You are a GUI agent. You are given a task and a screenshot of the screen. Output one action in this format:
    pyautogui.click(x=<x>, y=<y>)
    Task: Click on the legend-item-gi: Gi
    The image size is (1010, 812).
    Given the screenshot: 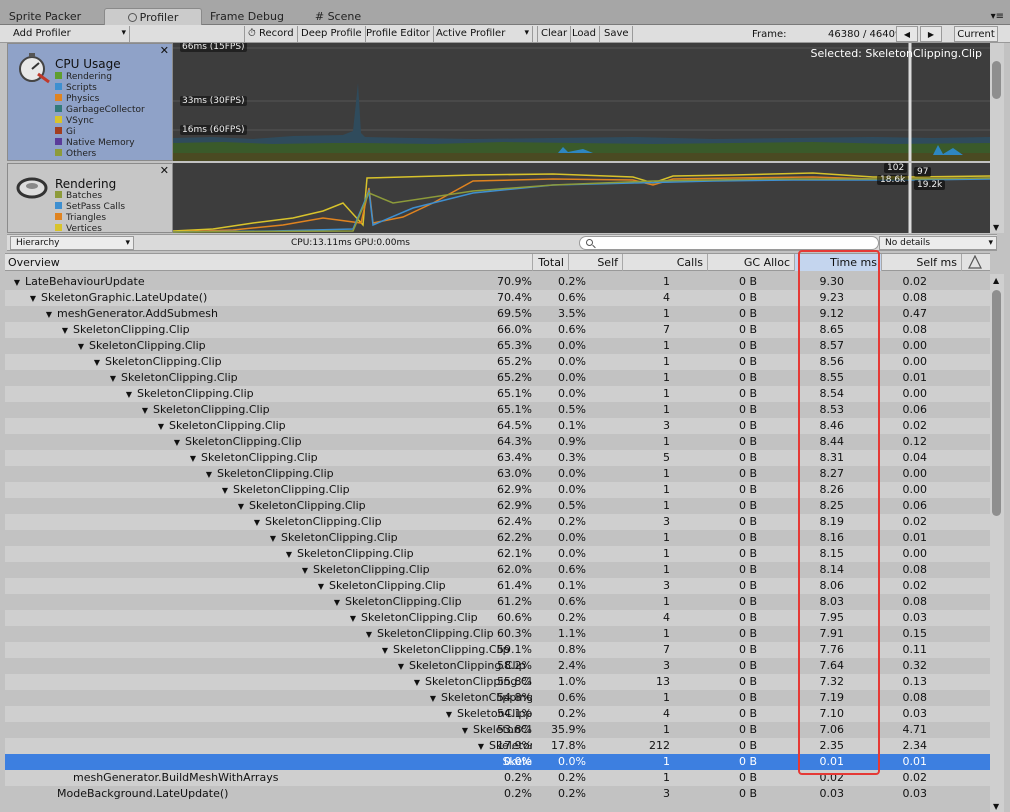 What is the action you would take?
    pyautogui.click(x=100, y=132)
    